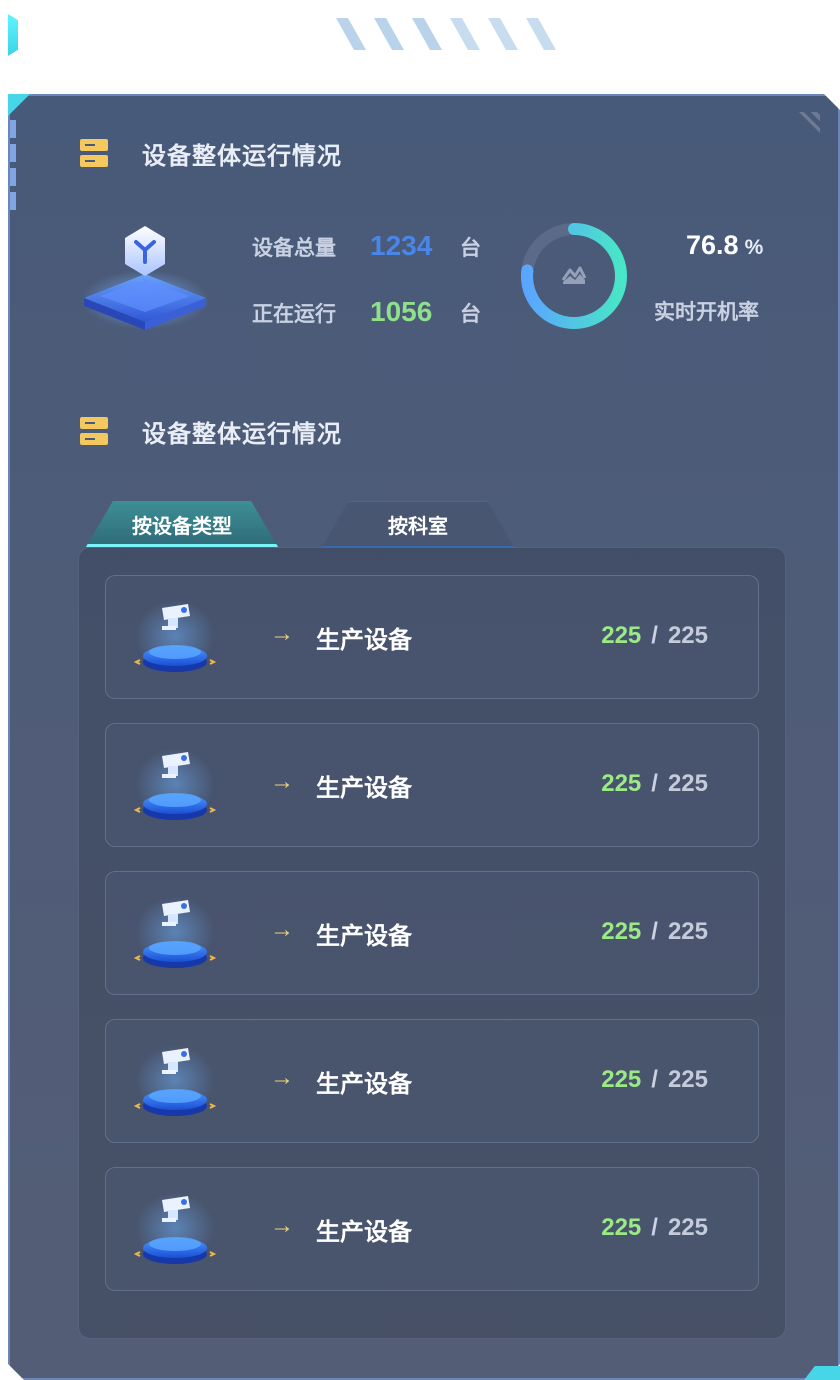 This screenshot has width=840, height=1380. What do you see at coordinates (366, 246) in the screenshot?
I see `total-devices-stat: 设备总量 1234 台` at bounding box center [366, 246].